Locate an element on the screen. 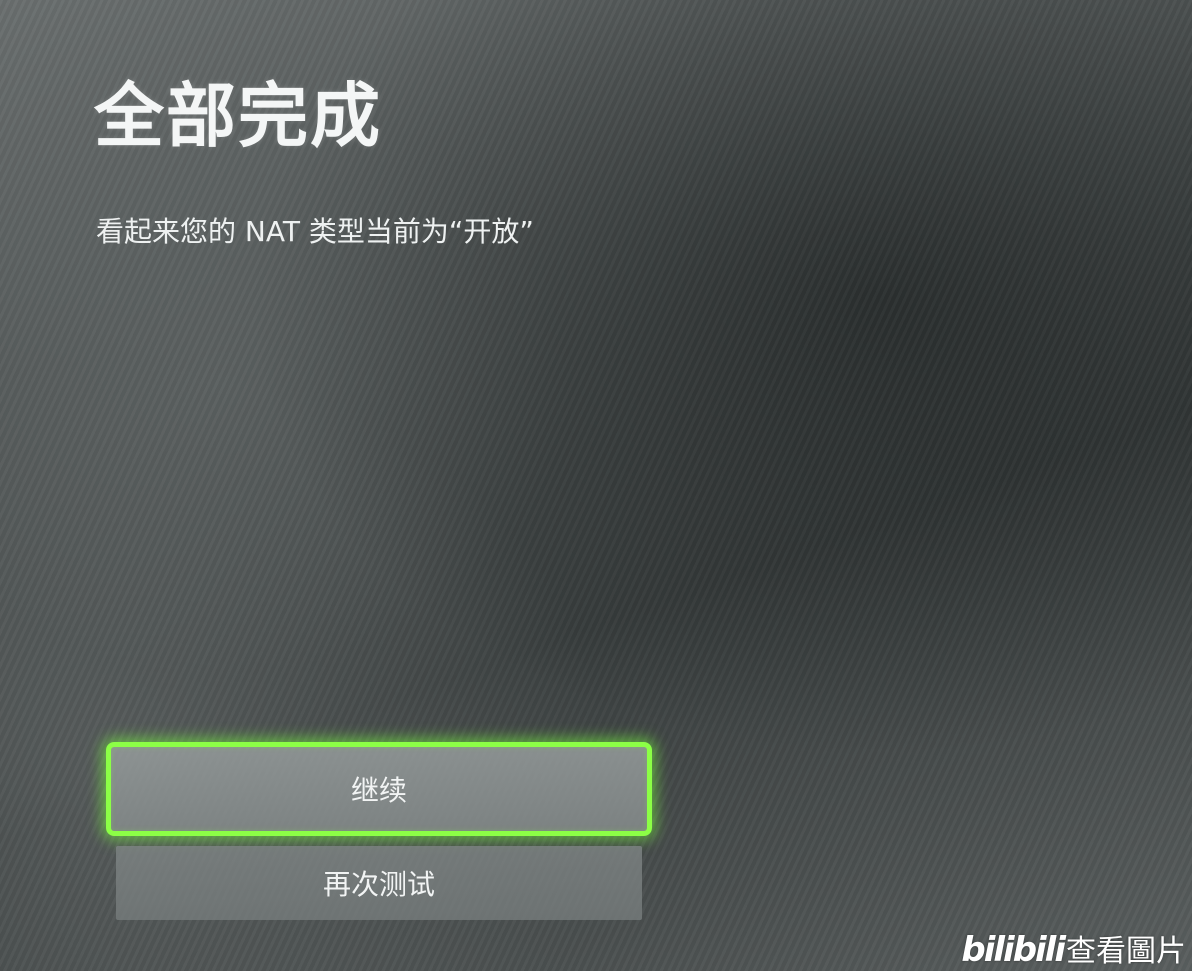 This screenshot has height=971, width=1192. bilibili-logo: bilibili is located at coordinates (1013, 950).